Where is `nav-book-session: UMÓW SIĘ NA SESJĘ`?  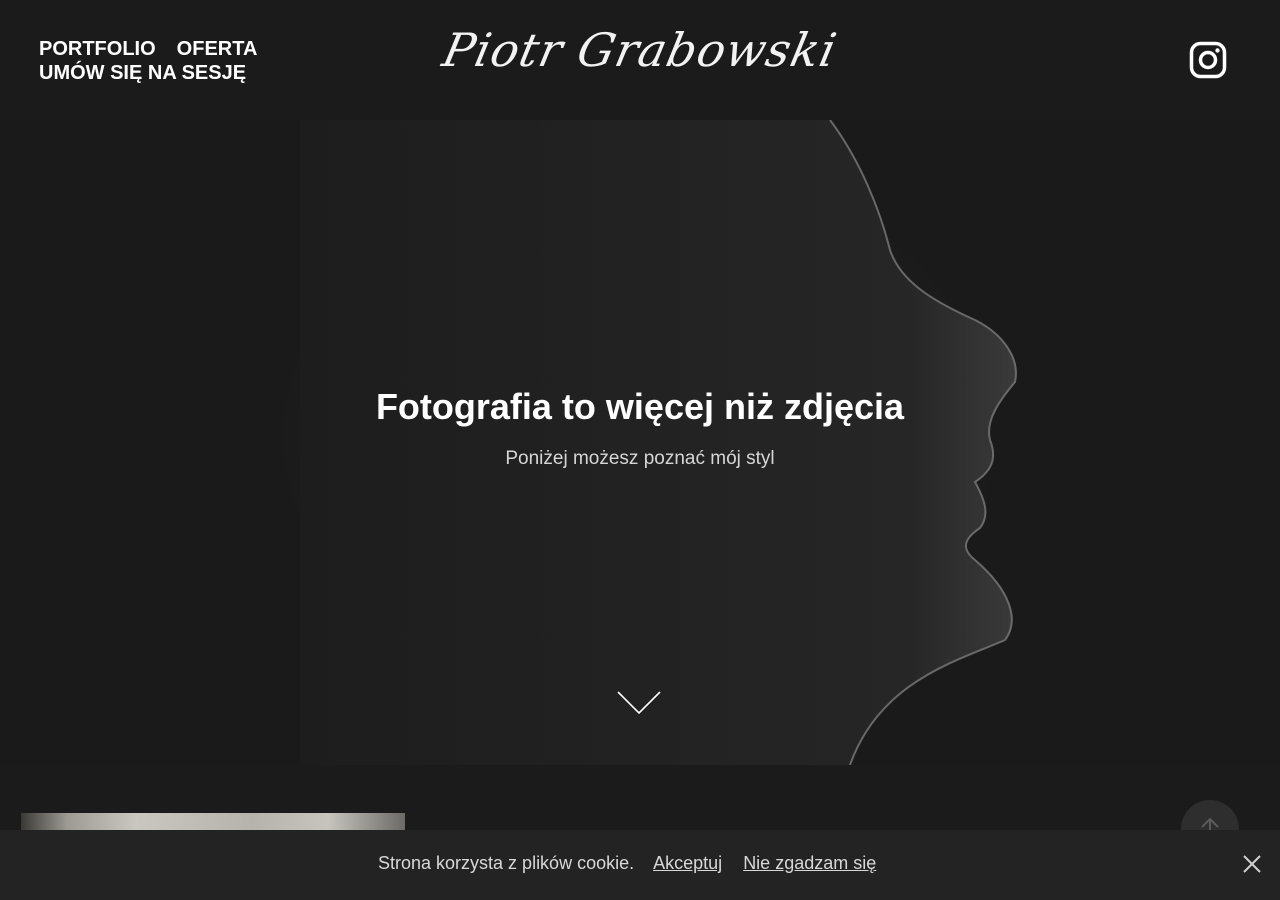
nav-book-session: UMÓW SIĘ NA SESJĘ is located at coordinates (142, 73).